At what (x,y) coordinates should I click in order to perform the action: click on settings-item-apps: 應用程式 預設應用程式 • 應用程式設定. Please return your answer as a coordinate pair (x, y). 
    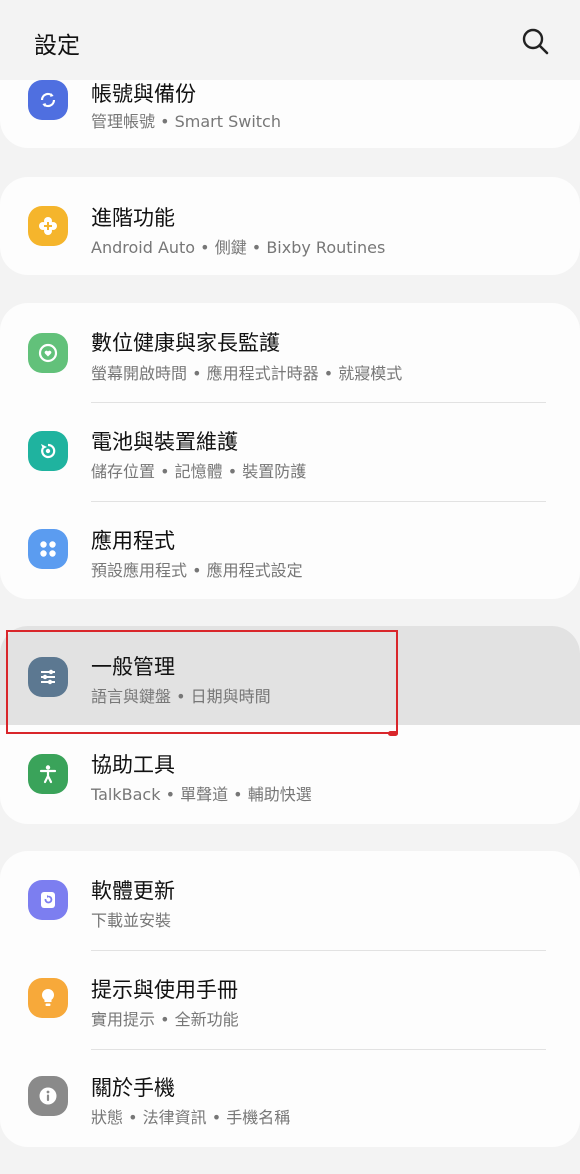
    Looking at the image, I should click on (290, 550).